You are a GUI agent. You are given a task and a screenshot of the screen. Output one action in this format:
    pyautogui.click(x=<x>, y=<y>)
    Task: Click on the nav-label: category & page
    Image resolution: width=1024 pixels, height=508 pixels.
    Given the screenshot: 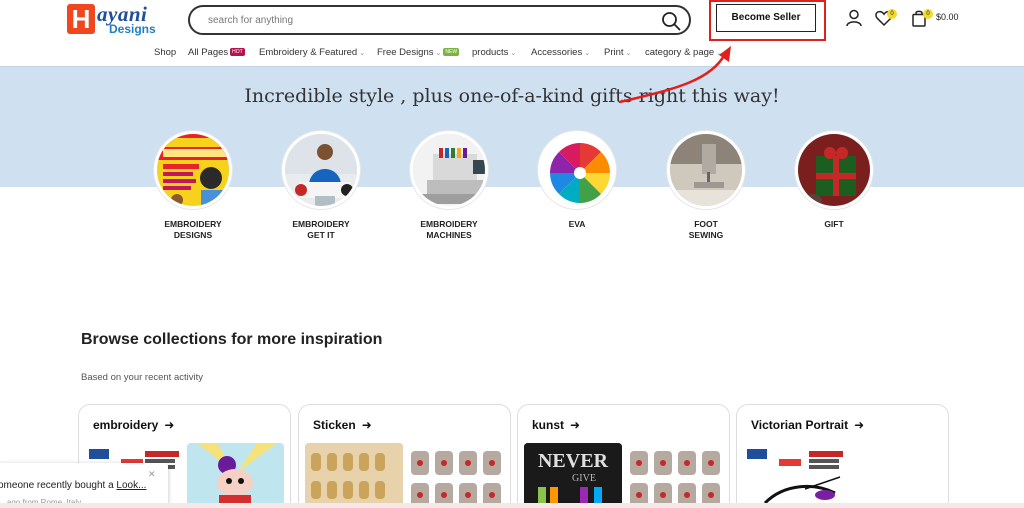 What is the action you would take?
    pyautogui.click(x=680, y=52)
    